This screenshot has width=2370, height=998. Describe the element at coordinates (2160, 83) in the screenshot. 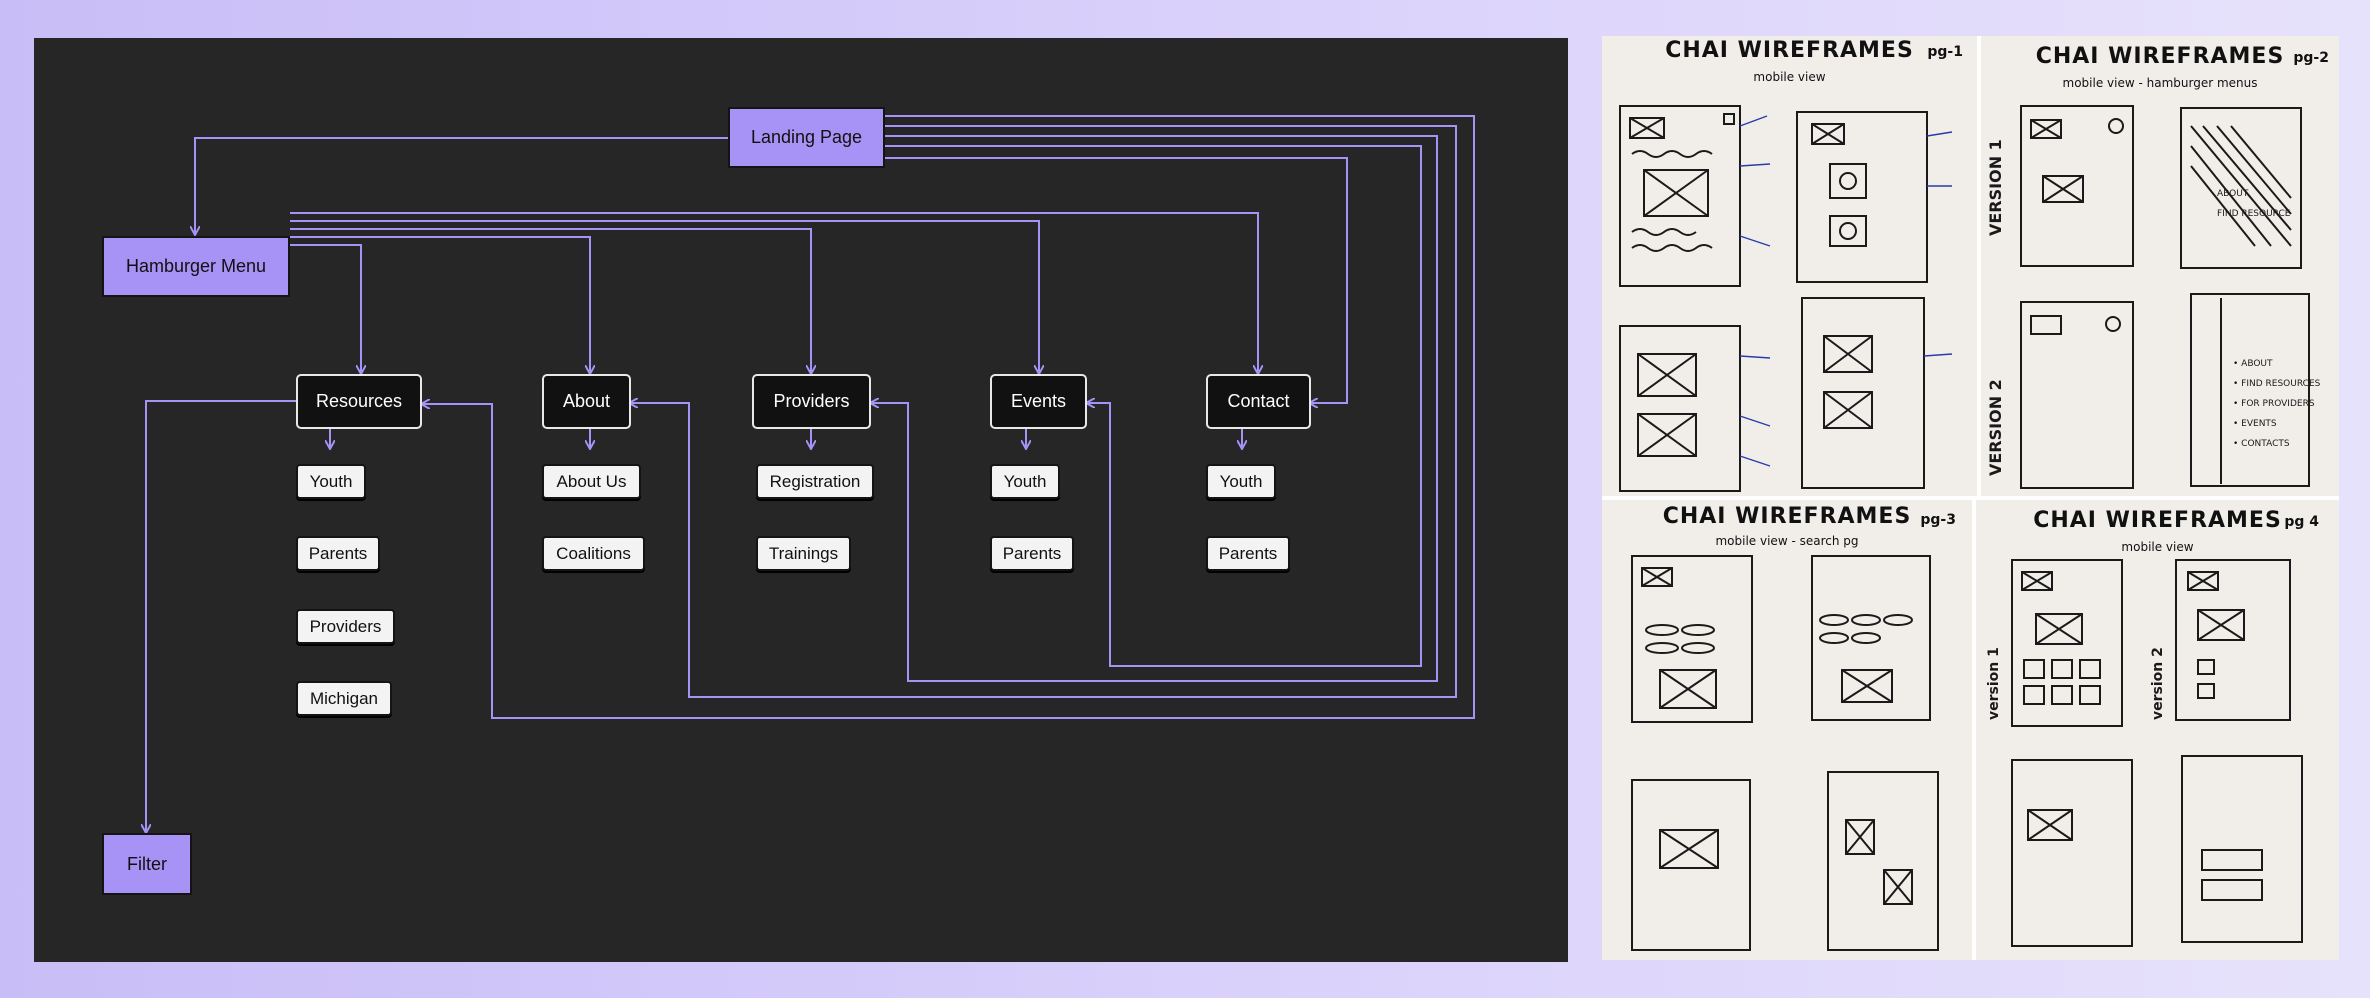

I see `sheet-subtitle: mobile view - hamburger menus` at that location.